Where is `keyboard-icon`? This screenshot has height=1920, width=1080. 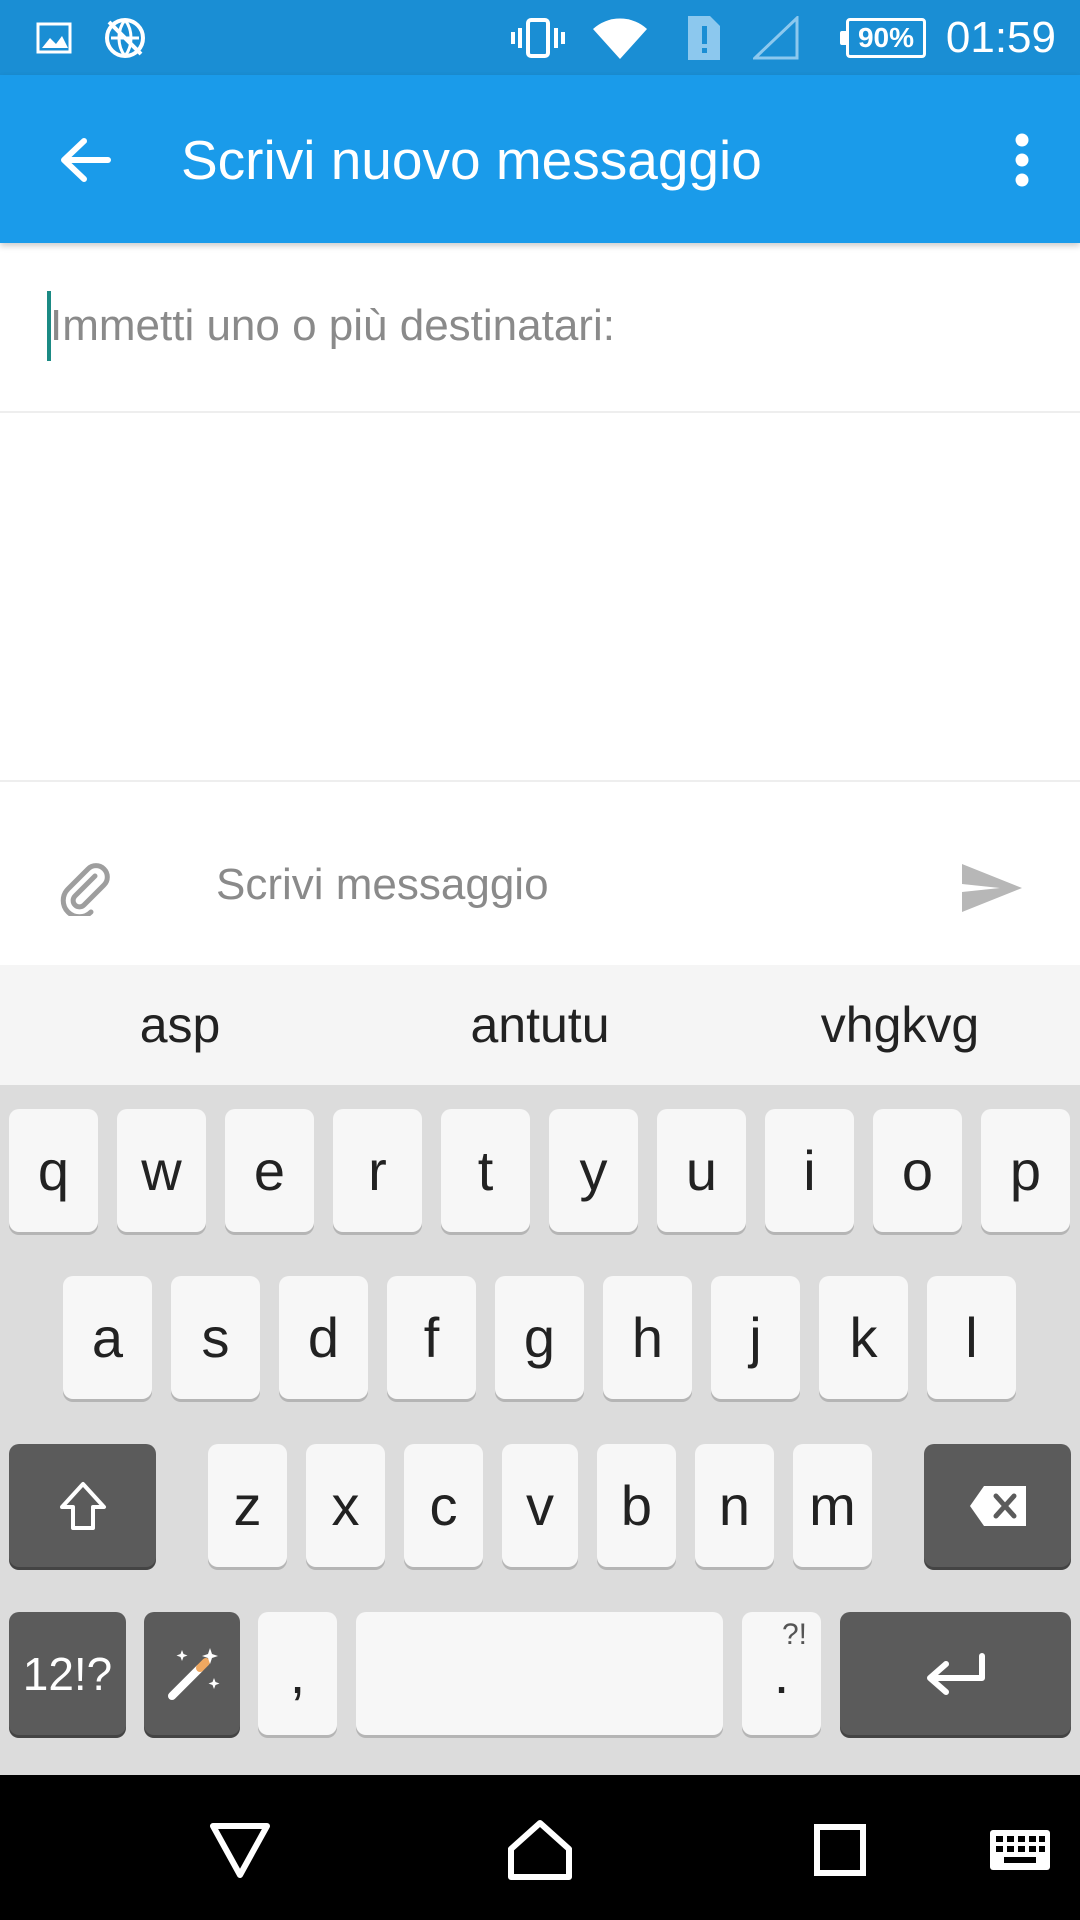
keyboard-icon is located at coordinates (1020, 1850).